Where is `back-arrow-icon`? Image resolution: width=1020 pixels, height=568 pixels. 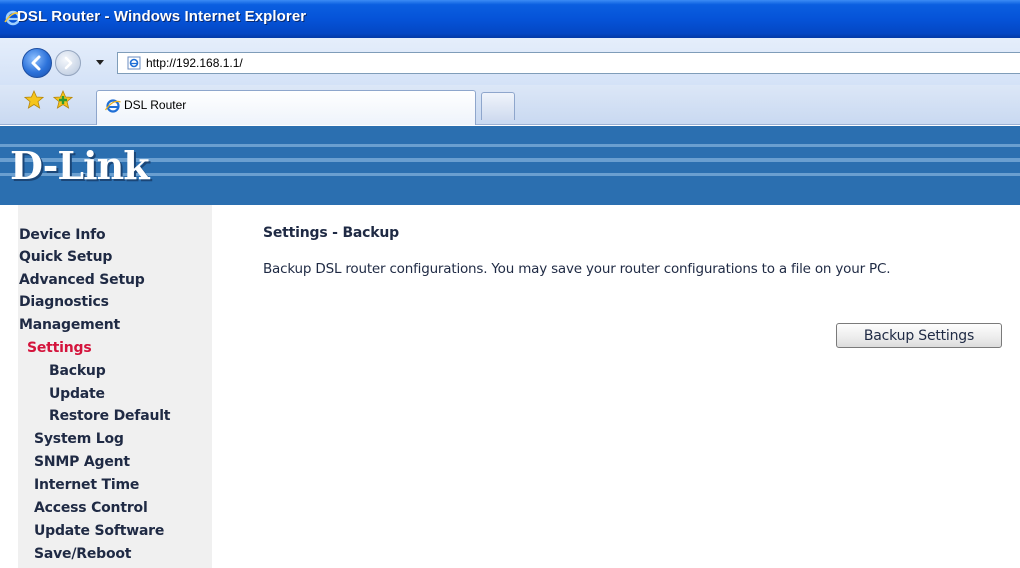
back-arrow-icon is located at coordinates (36, 63).